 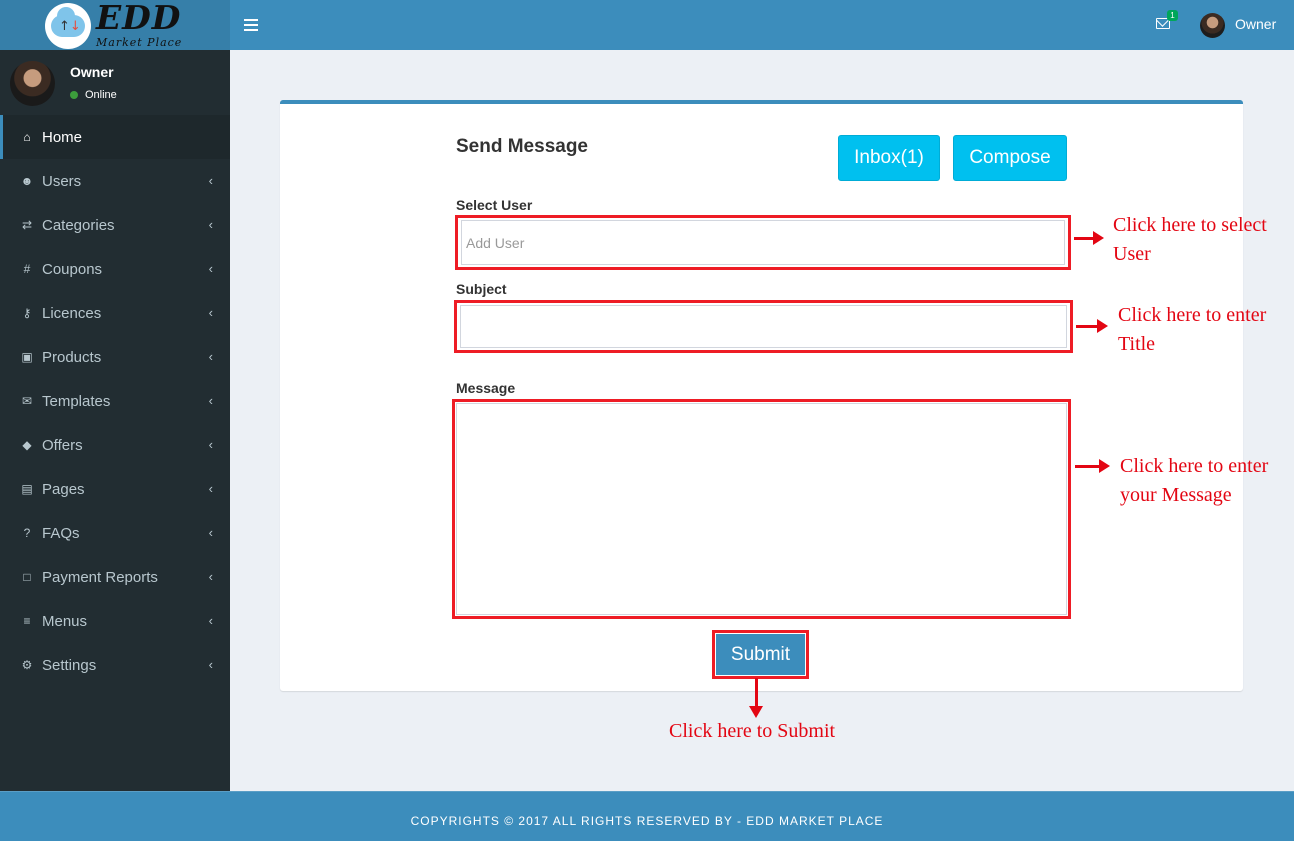 What do you see at coordinates (115, 533) in the screenshot?
I see `sidebar-item-faqs: ? FAQs ‹` at bounding box center [115, 533].